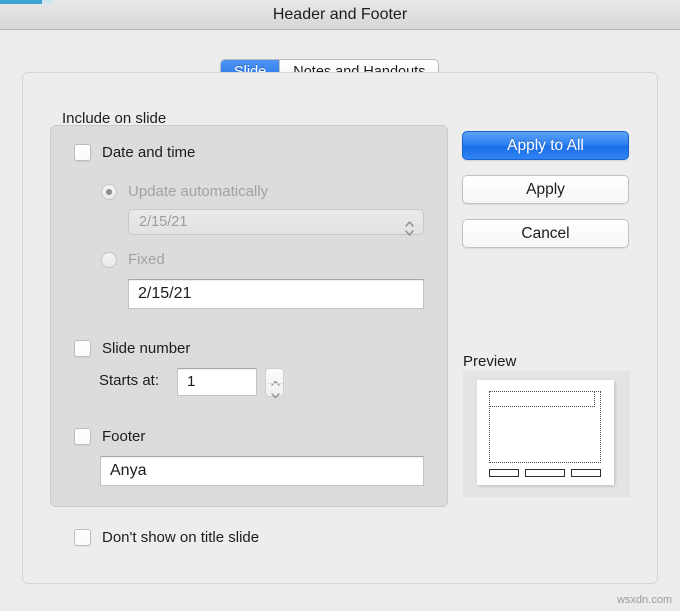  I want to click on slide-number-checkbox-row: Slide number, so click(132, 348).